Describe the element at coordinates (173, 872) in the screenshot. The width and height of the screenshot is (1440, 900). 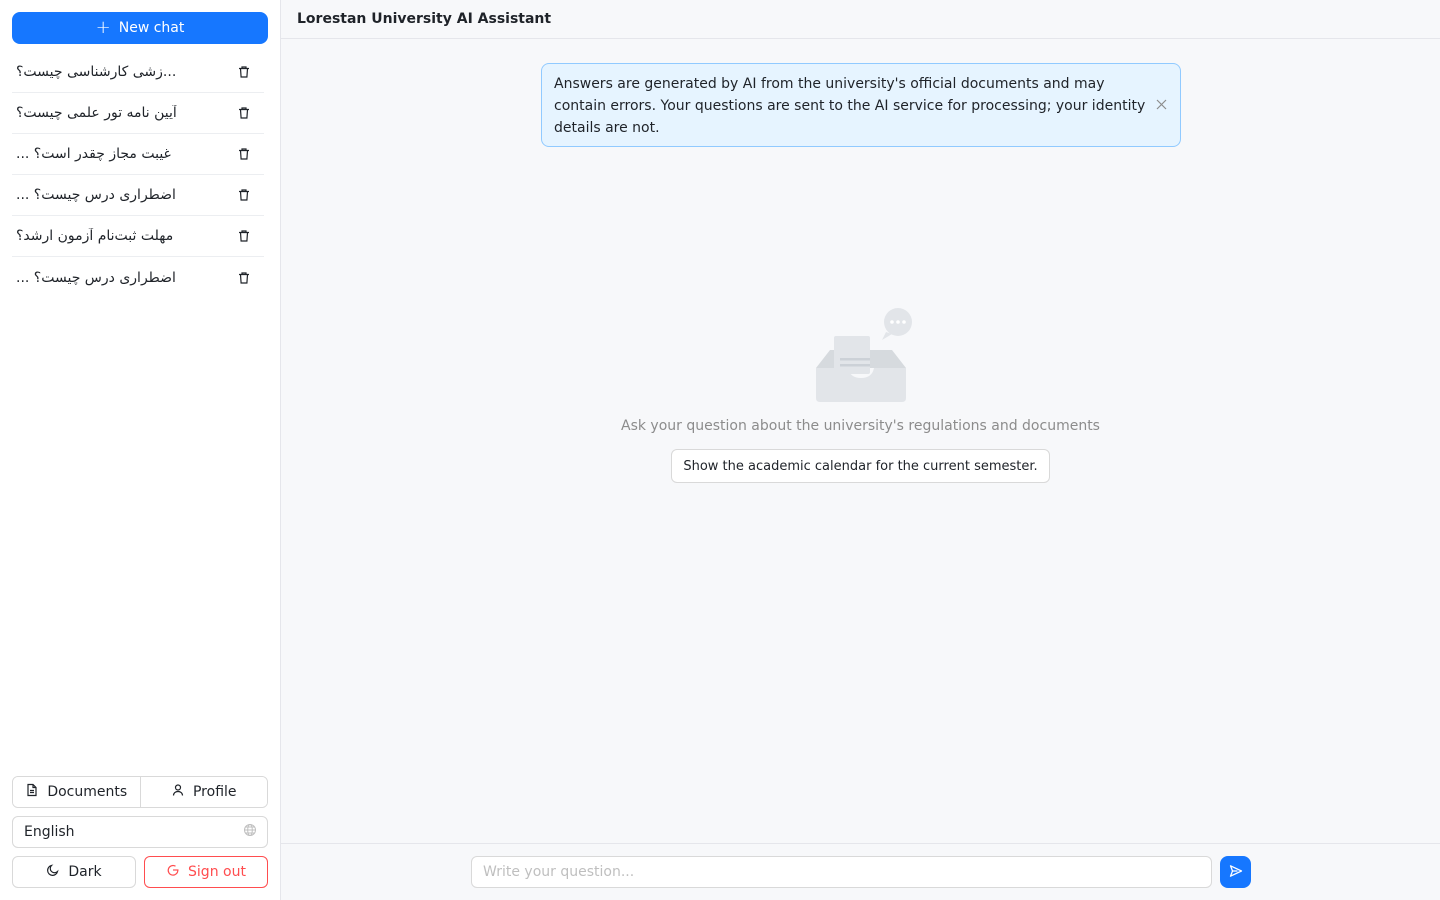
I see `logout-icon` at that location.